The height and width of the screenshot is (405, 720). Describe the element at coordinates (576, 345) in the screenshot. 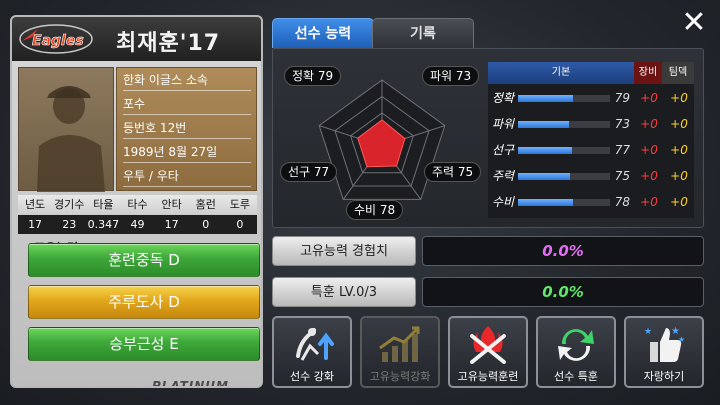

I see `recycle-arrows-icon` at that location.